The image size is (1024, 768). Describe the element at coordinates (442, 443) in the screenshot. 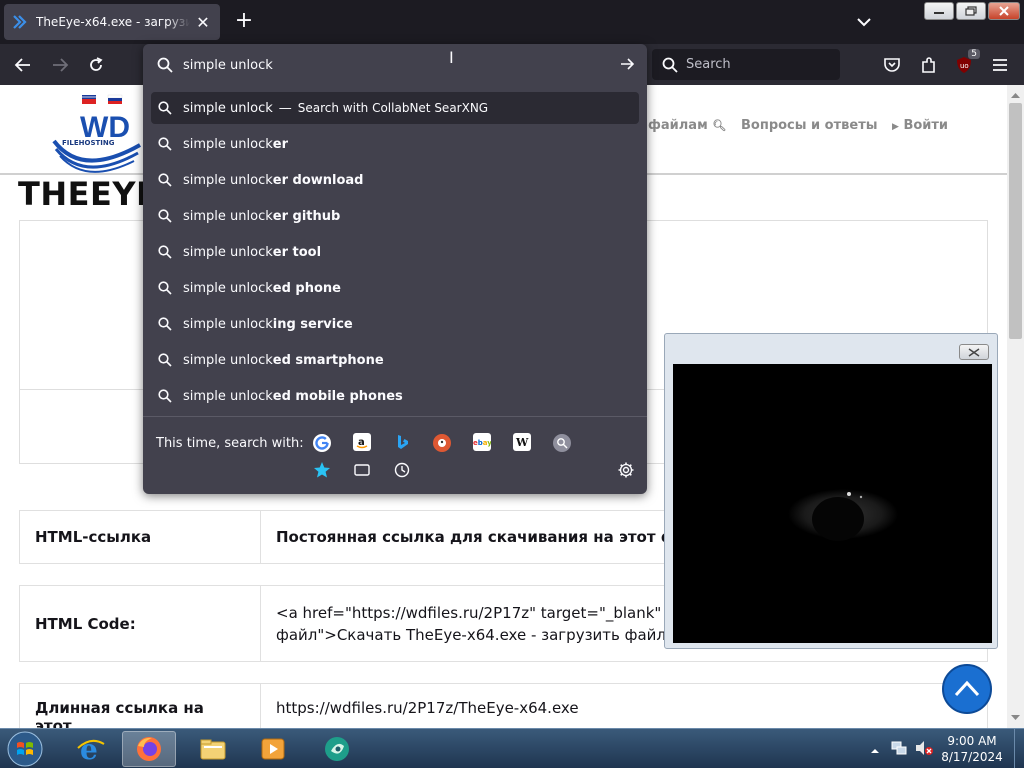

I see `duckduckgo-icon` at that location.